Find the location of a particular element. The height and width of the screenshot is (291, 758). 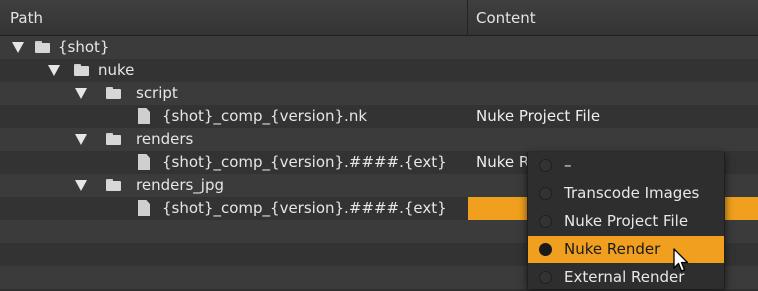

mouse-pointer-icon is located at coordinates (681, 260).